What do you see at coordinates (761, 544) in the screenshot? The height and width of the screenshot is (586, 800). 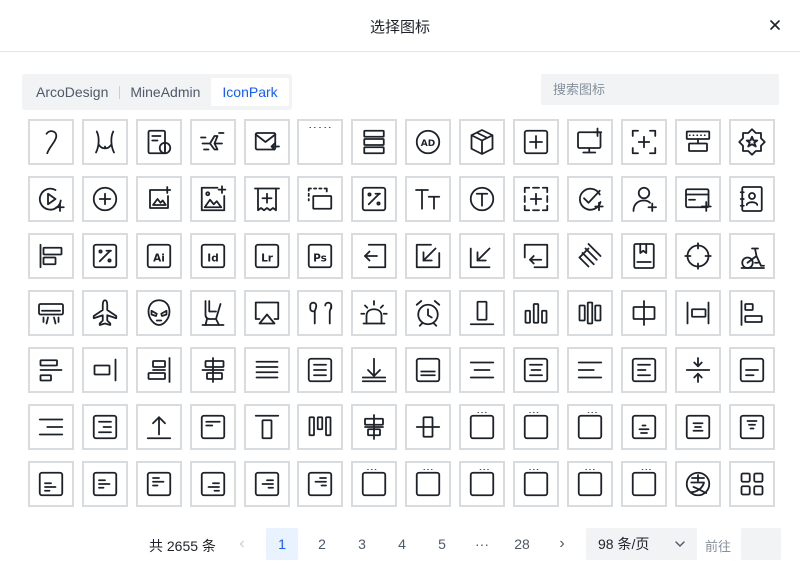 I see `goto-page-input` at bounding box center [761, 544].